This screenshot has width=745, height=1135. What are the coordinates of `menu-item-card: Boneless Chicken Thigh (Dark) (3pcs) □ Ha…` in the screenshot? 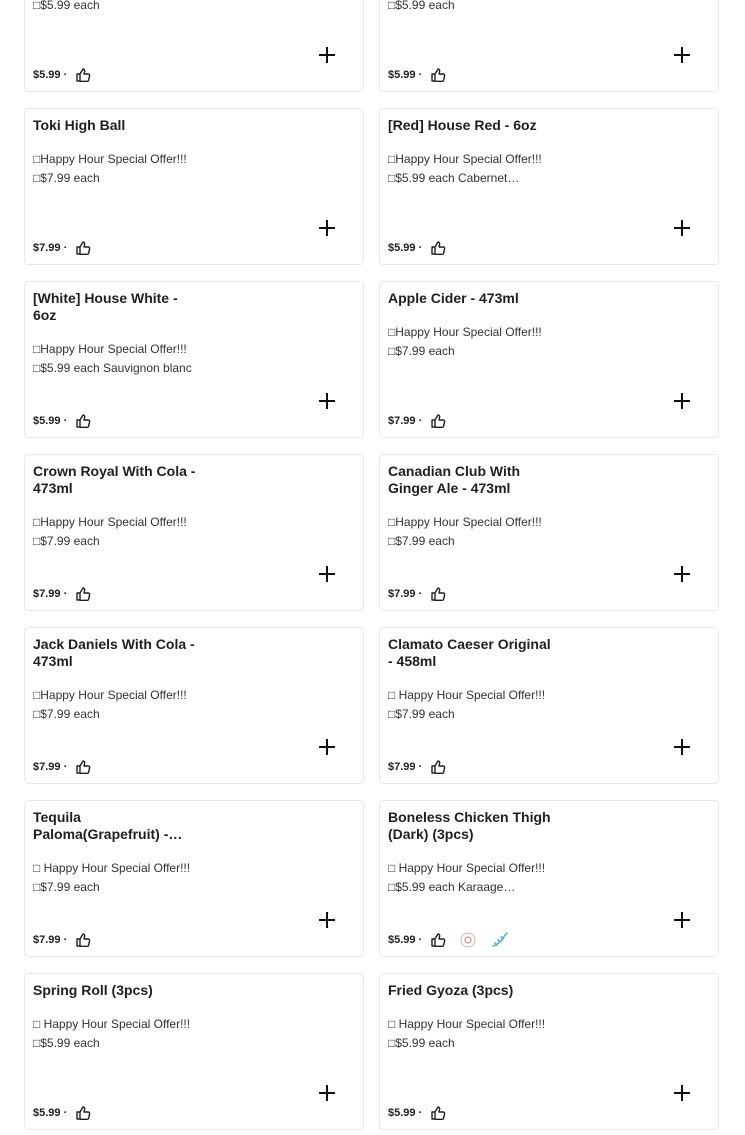 It's located at (549, 878).